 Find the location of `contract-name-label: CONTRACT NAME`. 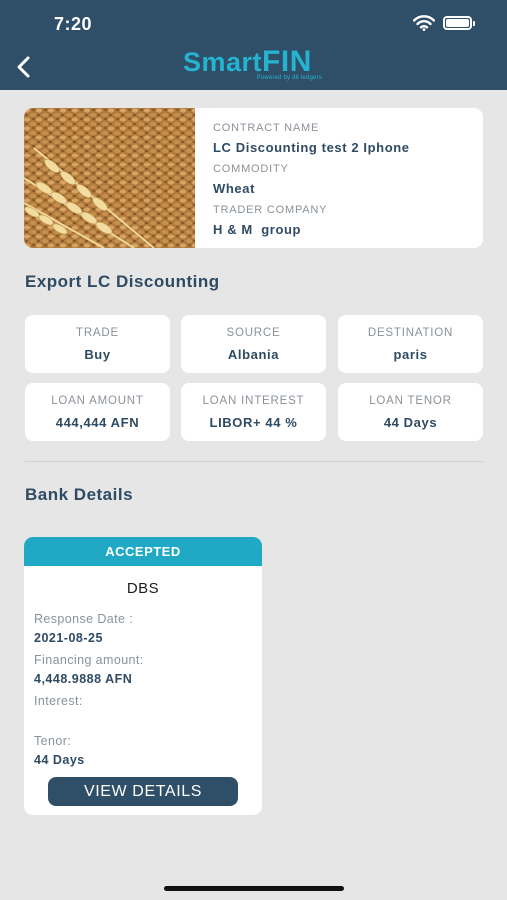

contract-name-label: CONTRACT NAME is located at coordinates (266, 128).